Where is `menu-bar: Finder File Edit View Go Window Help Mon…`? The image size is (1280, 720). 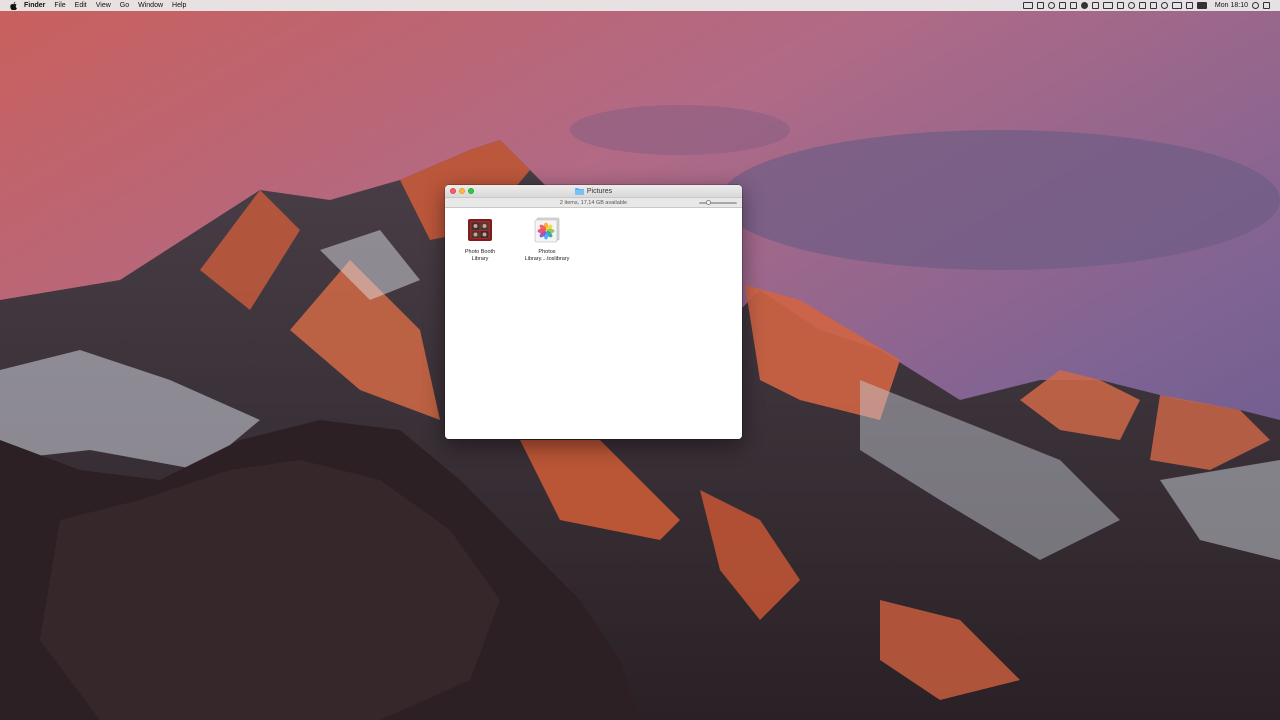 menu-bar: Finder File Edit View Go Window Help Mon… is located at coordinates (640, 5).